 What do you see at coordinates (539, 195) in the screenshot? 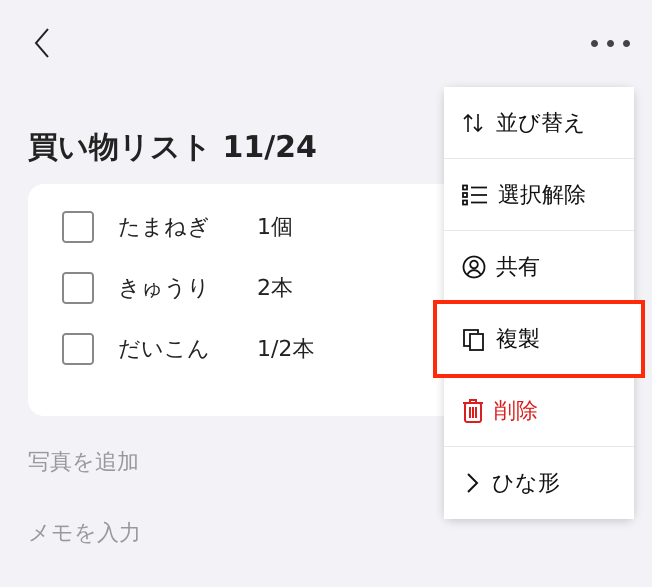
I see `menu-item: 選択解除` at bounding box center [539, 195].